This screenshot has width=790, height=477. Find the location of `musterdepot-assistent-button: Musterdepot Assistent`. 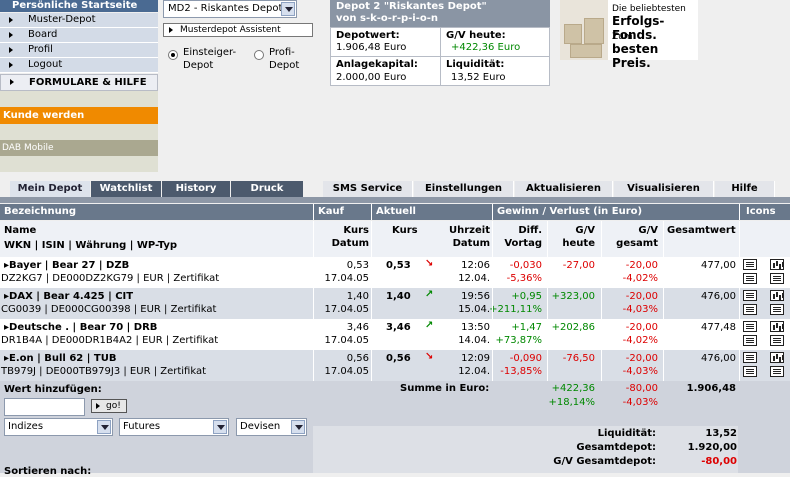

musterdepot-assistent-button: Musterdepot Assistent is located at coordinates (238, 30).